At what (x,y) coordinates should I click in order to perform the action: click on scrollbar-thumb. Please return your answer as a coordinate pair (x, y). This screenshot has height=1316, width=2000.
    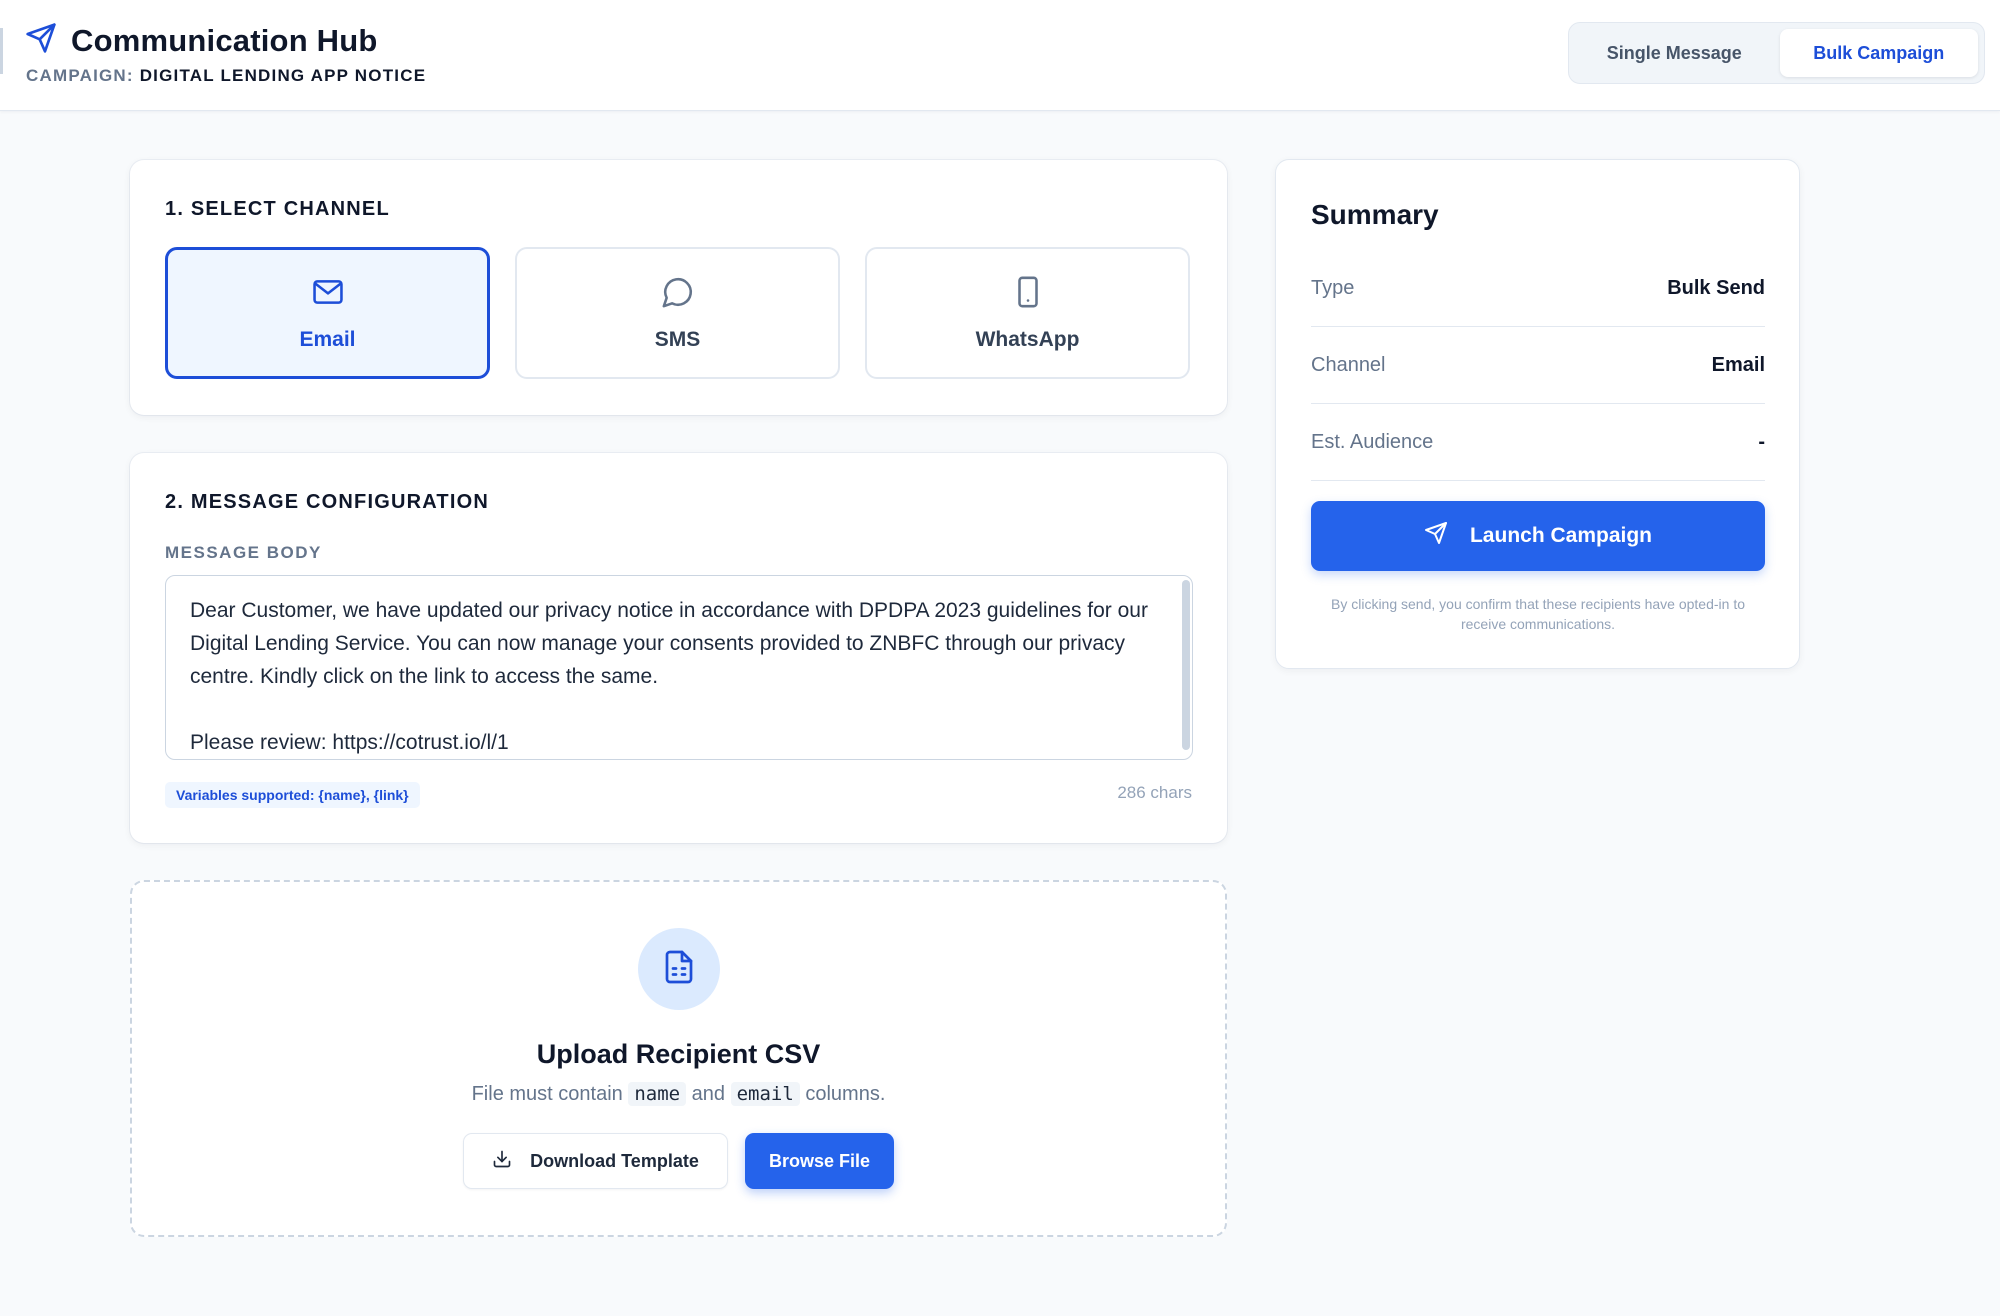
    Looking at the image, I should click on (1186, 665).